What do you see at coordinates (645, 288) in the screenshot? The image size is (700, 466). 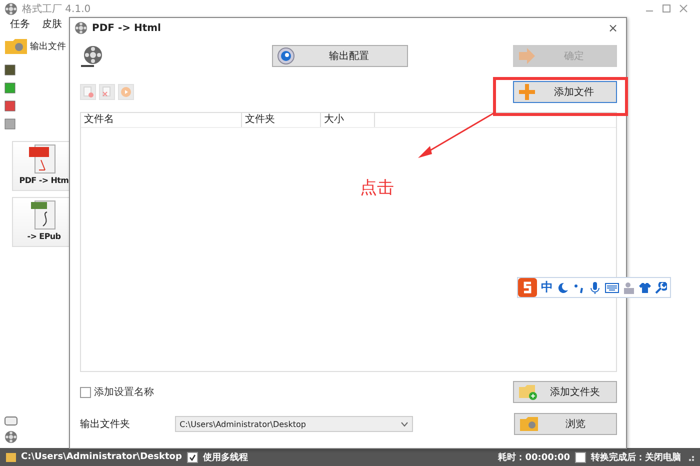 I see `shirt-icon` at bounding box center [645, 288].